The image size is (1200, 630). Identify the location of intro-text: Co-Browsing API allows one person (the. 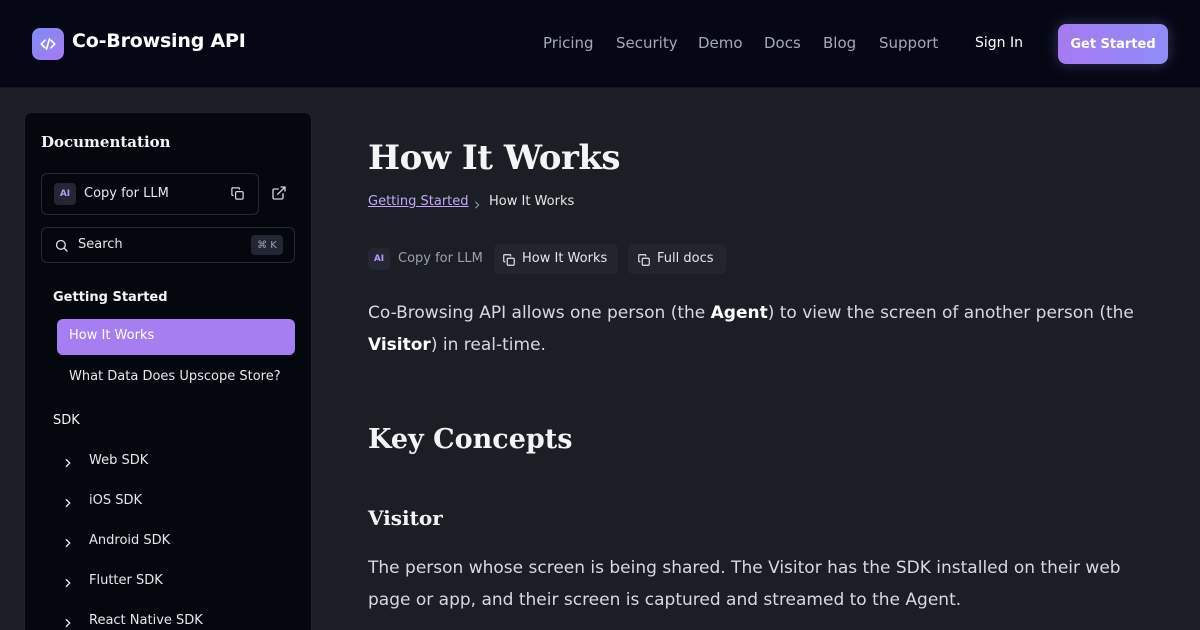
(539, 313).